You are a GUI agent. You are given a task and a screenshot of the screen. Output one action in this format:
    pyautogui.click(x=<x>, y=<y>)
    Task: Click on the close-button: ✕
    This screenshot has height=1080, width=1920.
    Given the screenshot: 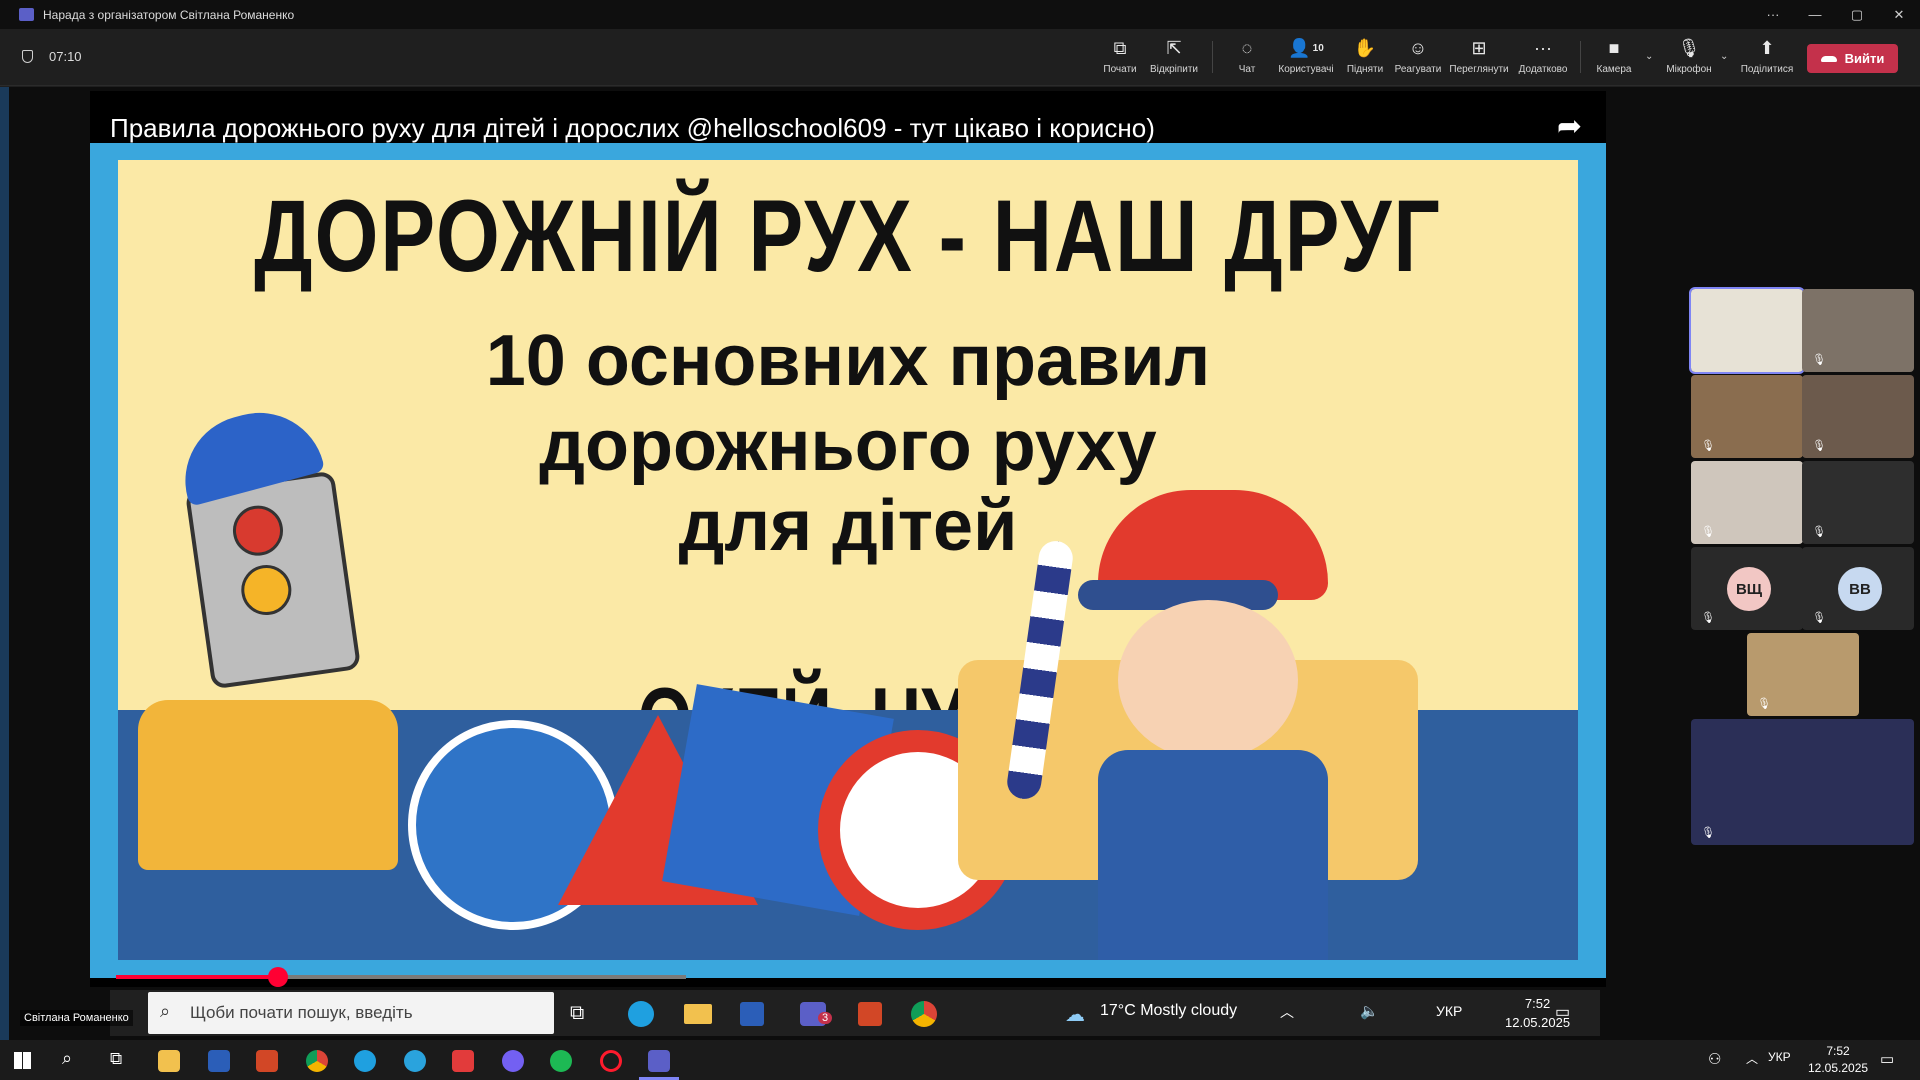 What is the action you would take?
    pyautogui.click(x=1899, y=15)
    